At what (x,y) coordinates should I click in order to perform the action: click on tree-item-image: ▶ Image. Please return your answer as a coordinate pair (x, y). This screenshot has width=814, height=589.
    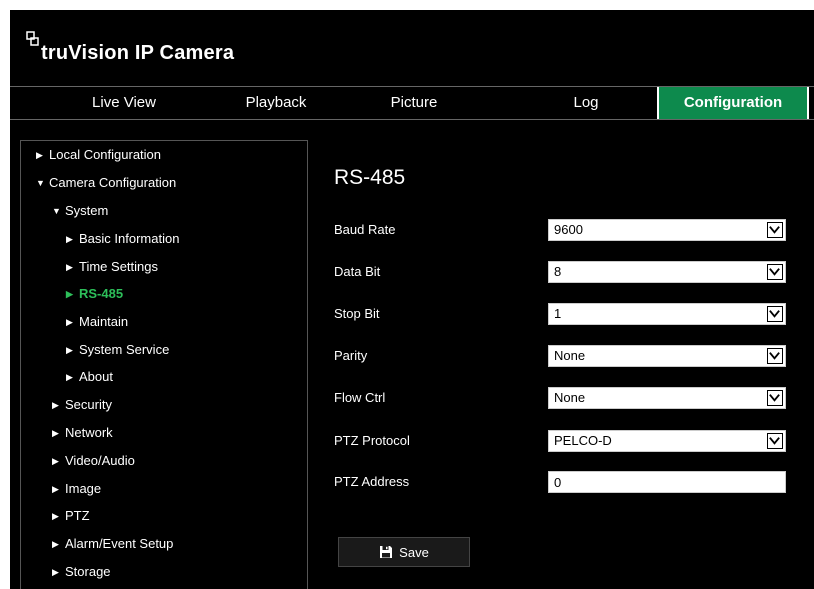
    Looking at the image, I should click on (76, 489).